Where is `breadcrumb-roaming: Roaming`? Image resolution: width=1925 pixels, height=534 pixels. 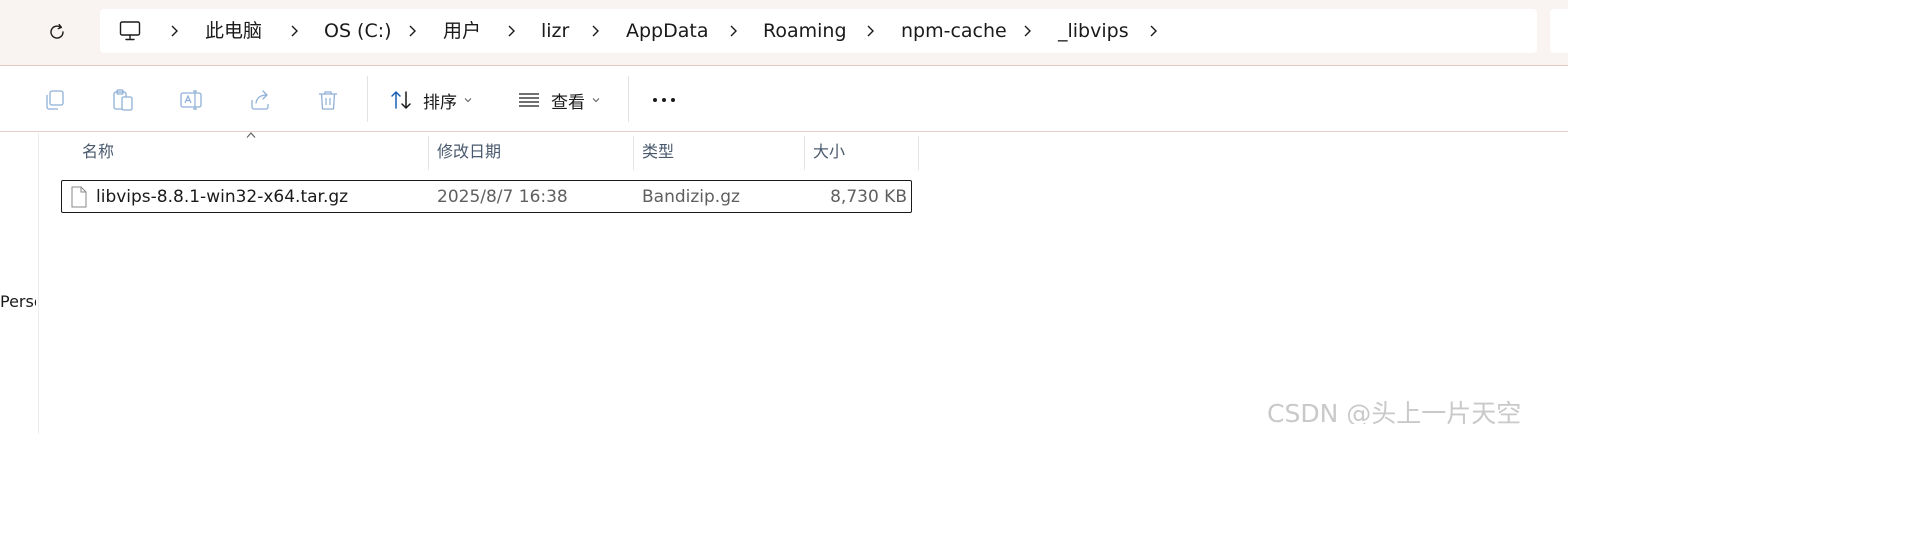
breadcrumb-roaming: Roaming is located at coordinates (805, 31).